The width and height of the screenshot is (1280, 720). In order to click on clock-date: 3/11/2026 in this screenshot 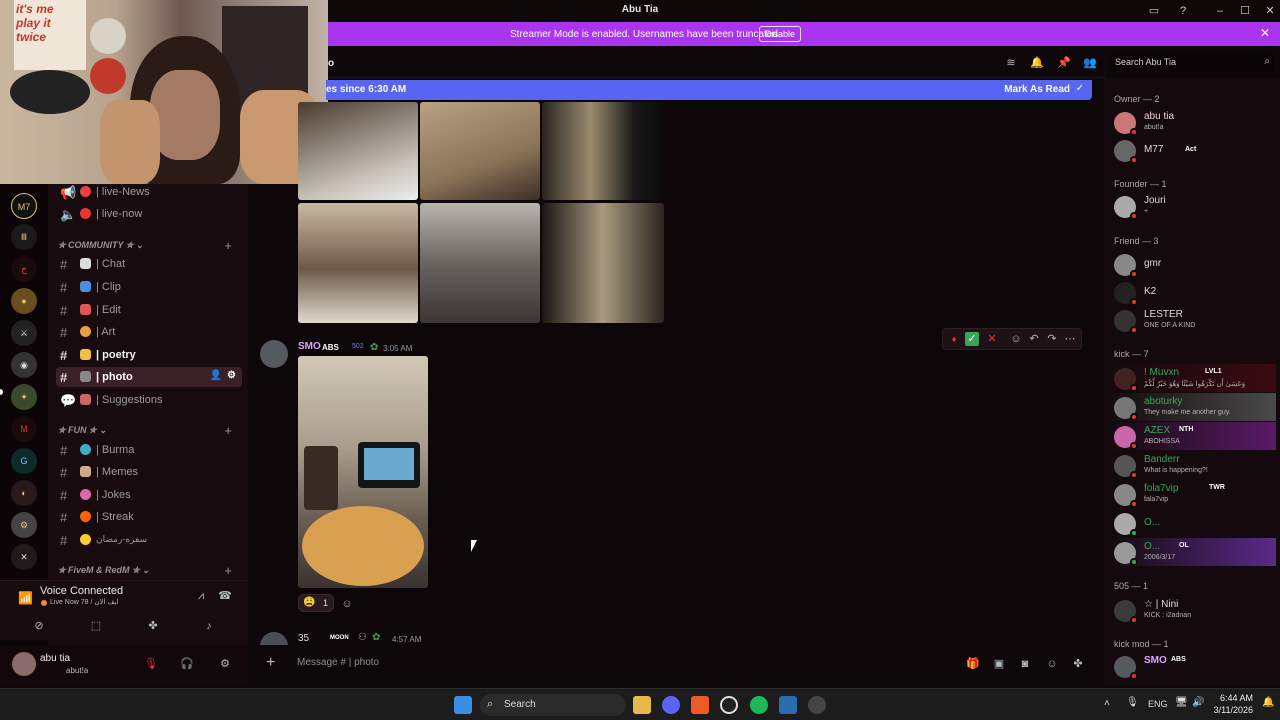, I will do `click(1231, 710)`.